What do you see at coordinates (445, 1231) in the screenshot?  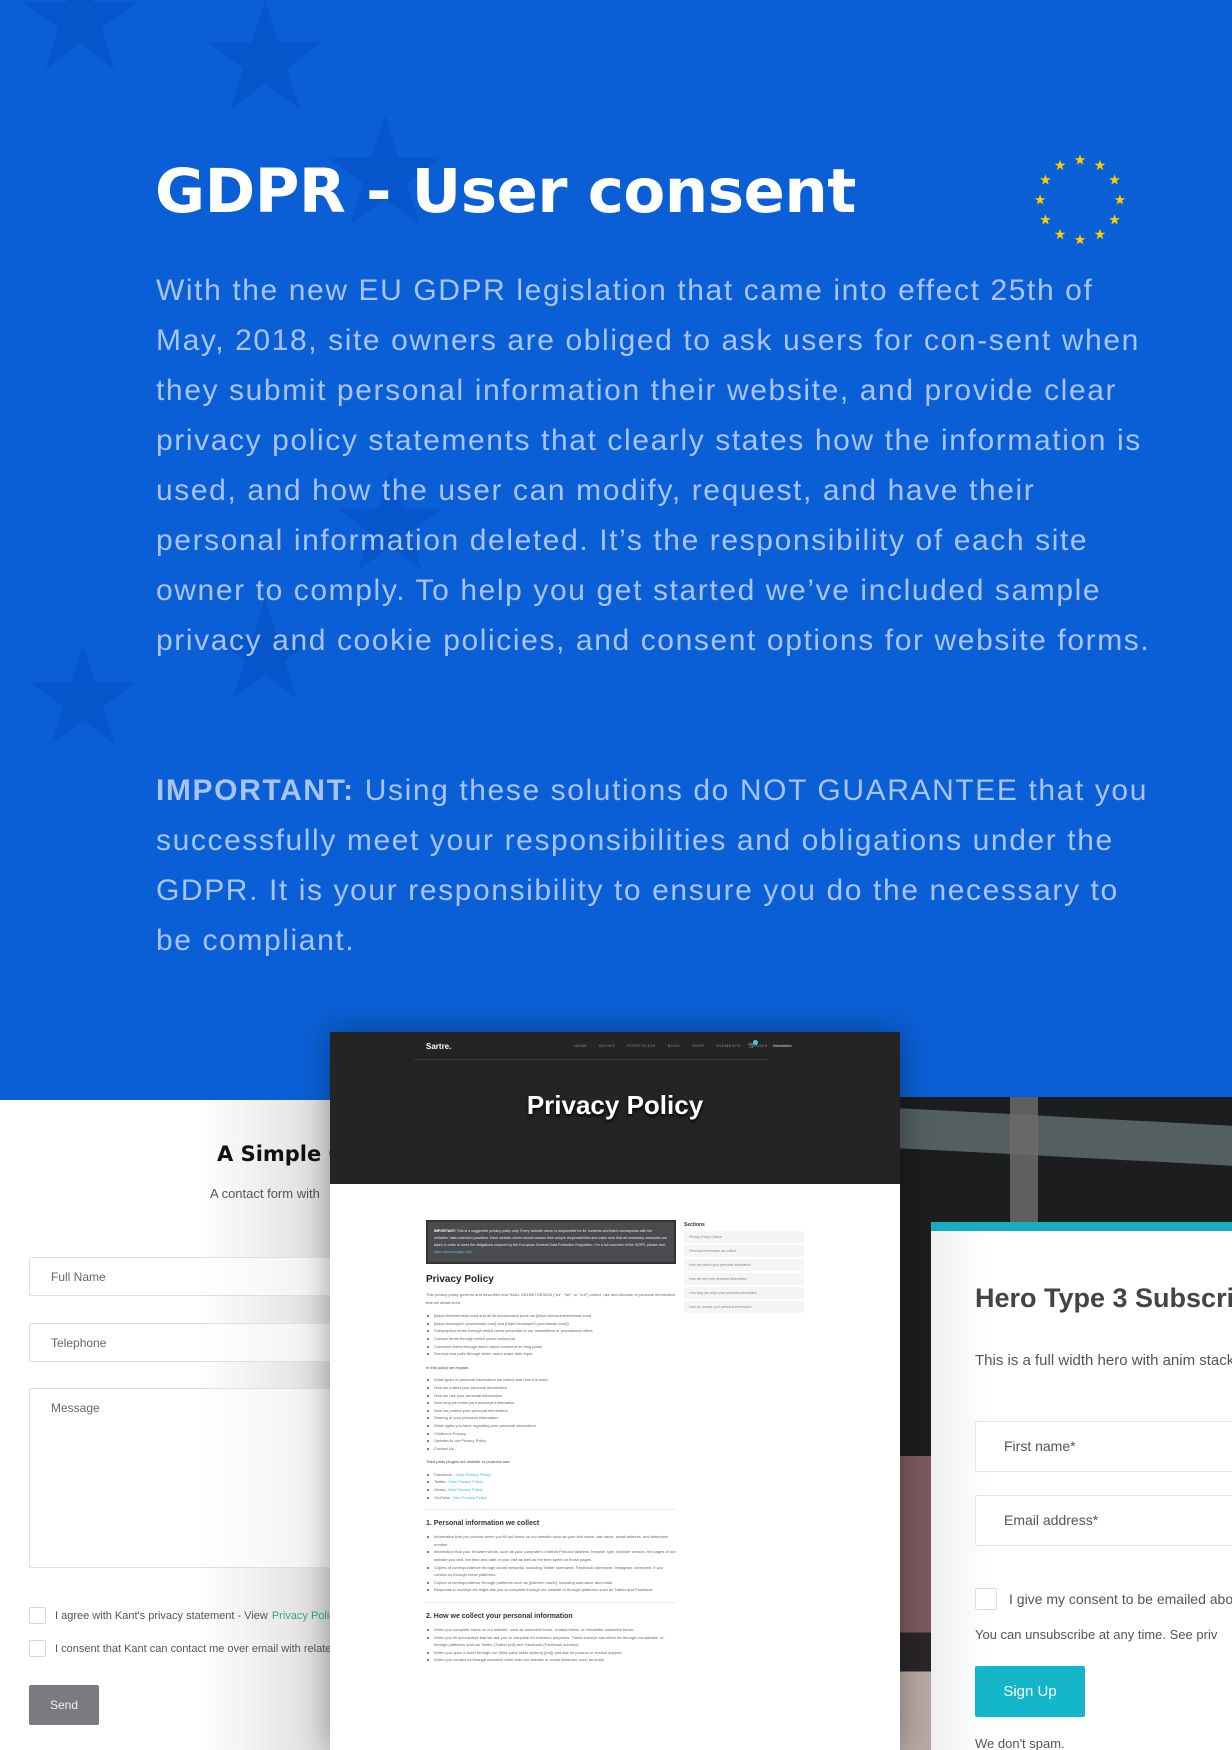 I see `disclaimer-label: IMPORTANT:` at bounding box center [445, 1231].